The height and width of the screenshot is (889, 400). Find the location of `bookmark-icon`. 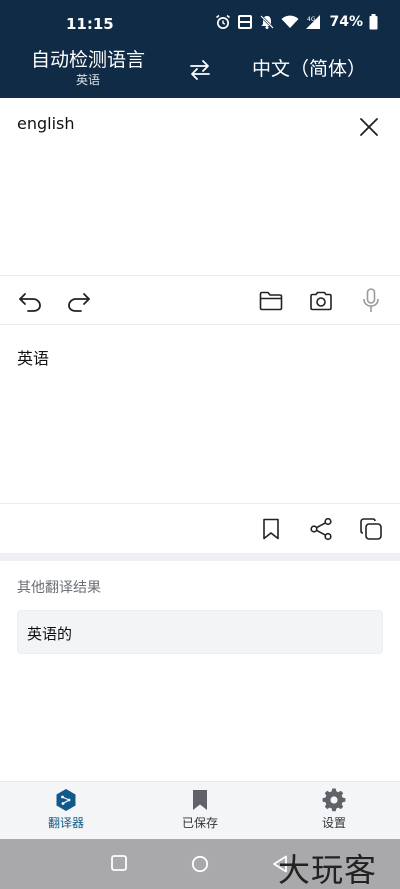

bookmark-icon is located at coordinates (271, 529).